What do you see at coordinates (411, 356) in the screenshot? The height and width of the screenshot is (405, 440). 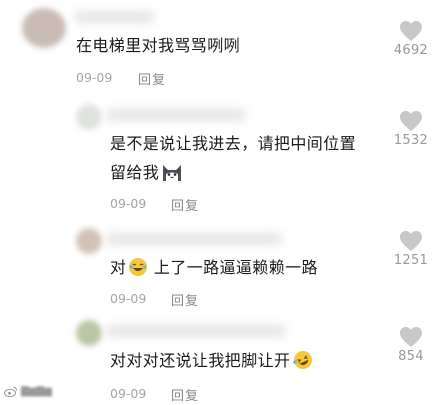 I see `like-count: 854` at bounding box center [411, 356].